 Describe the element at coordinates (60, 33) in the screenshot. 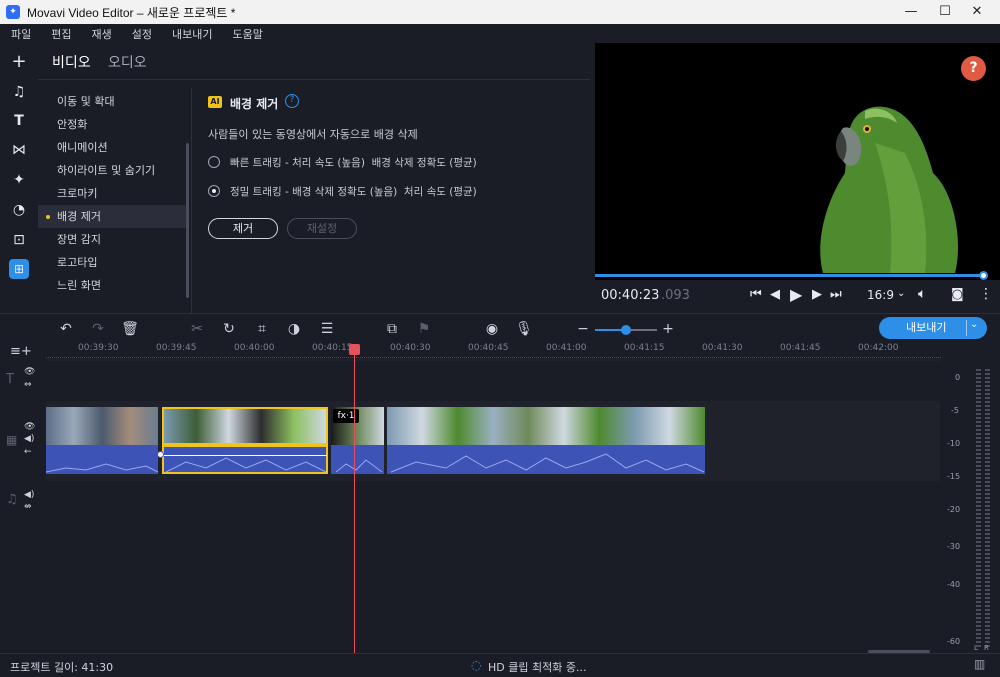

I see `menu-edit: 편집` at that location.